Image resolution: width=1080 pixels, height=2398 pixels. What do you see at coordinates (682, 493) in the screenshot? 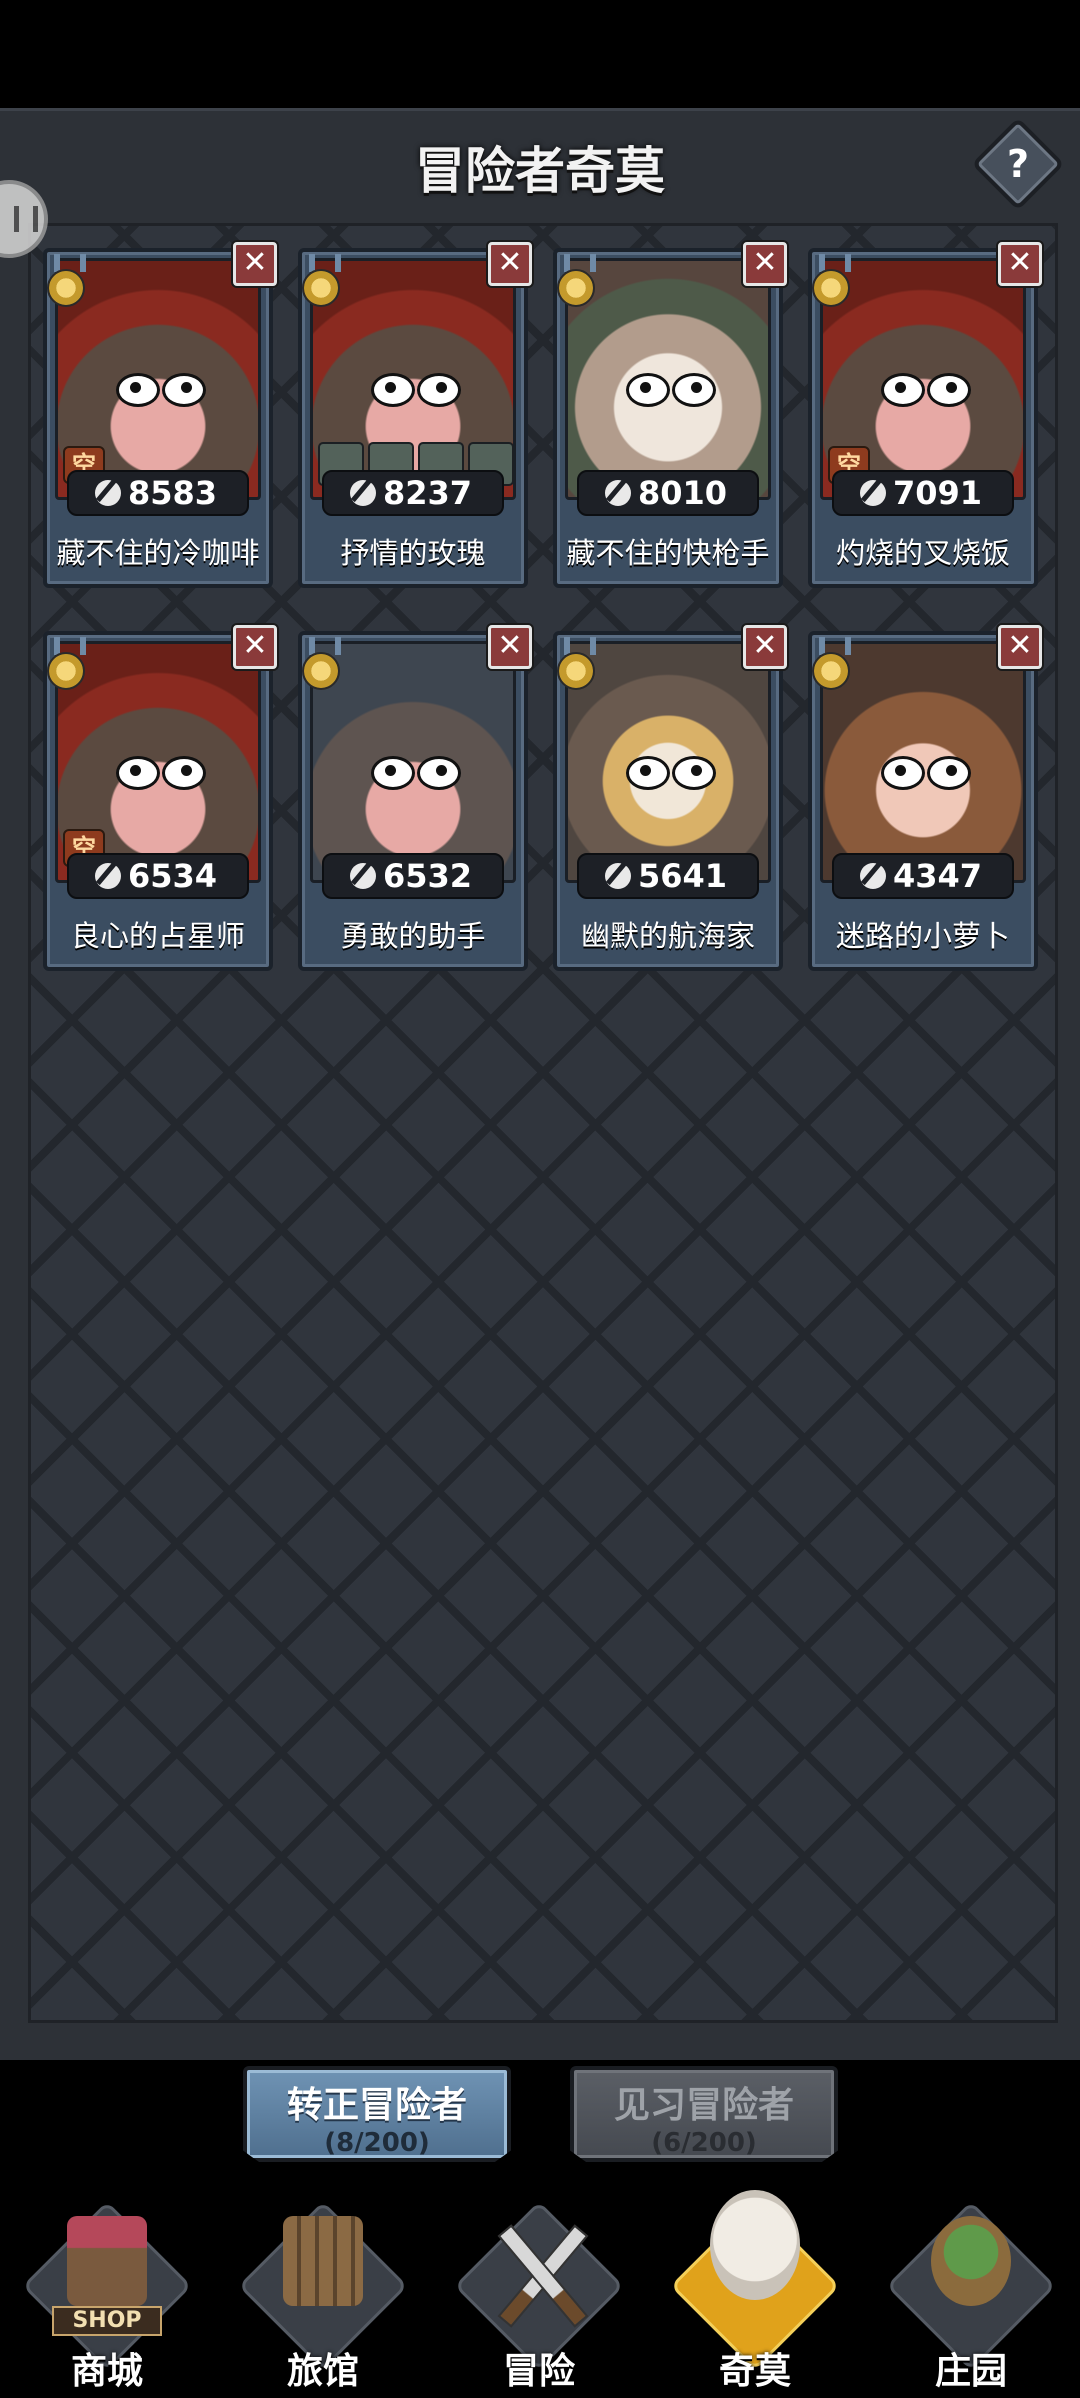
I see `power-value: 8010` at bounding box center [682, 493].